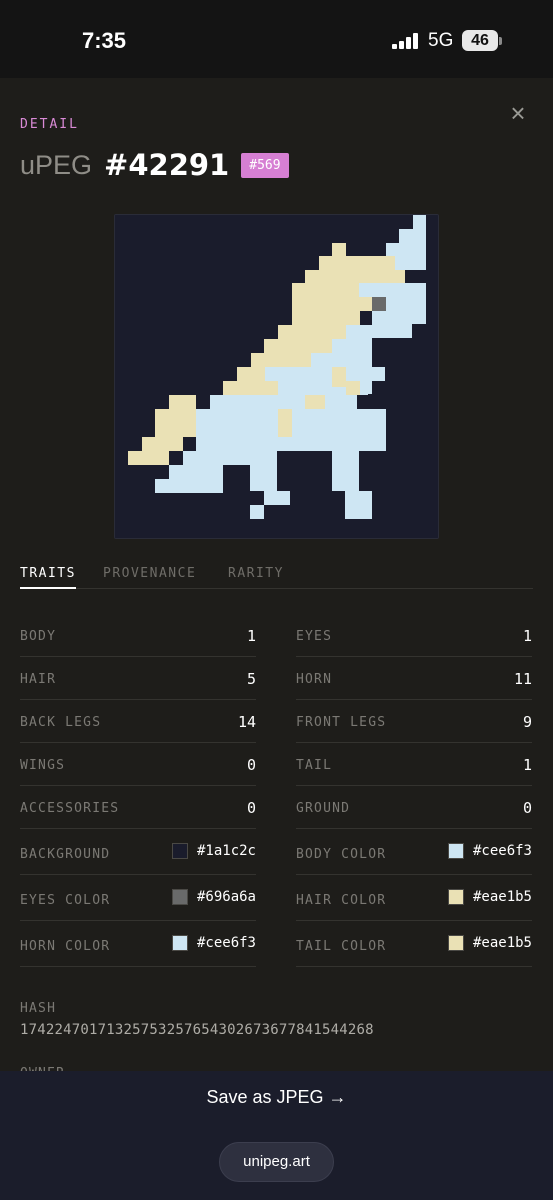 This screenshot has height=1200, width=553. What do you see at coordinates (441, 40) in the screenshot?
I see `network-type: 5G` at bounding box center [441, 40].